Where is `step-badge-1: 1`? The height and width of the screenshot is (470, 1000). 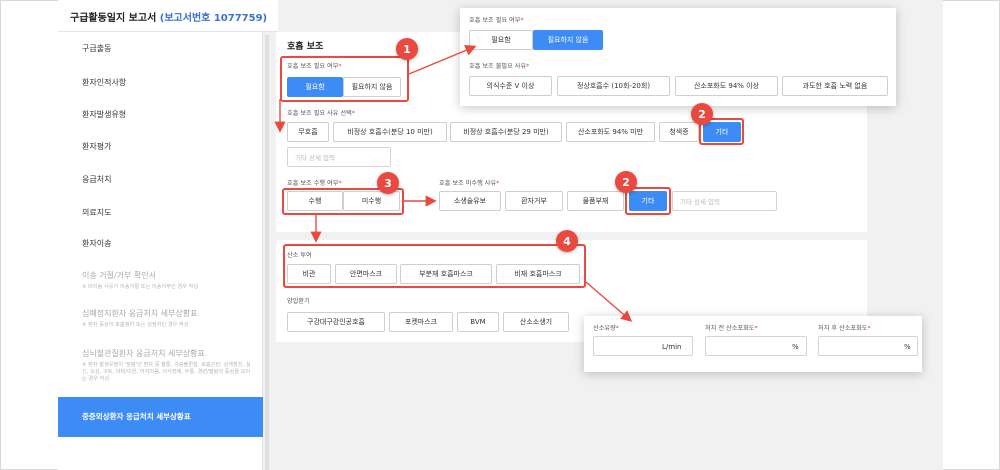 step-badge-1: 1 is located at coordinates (407, 49).